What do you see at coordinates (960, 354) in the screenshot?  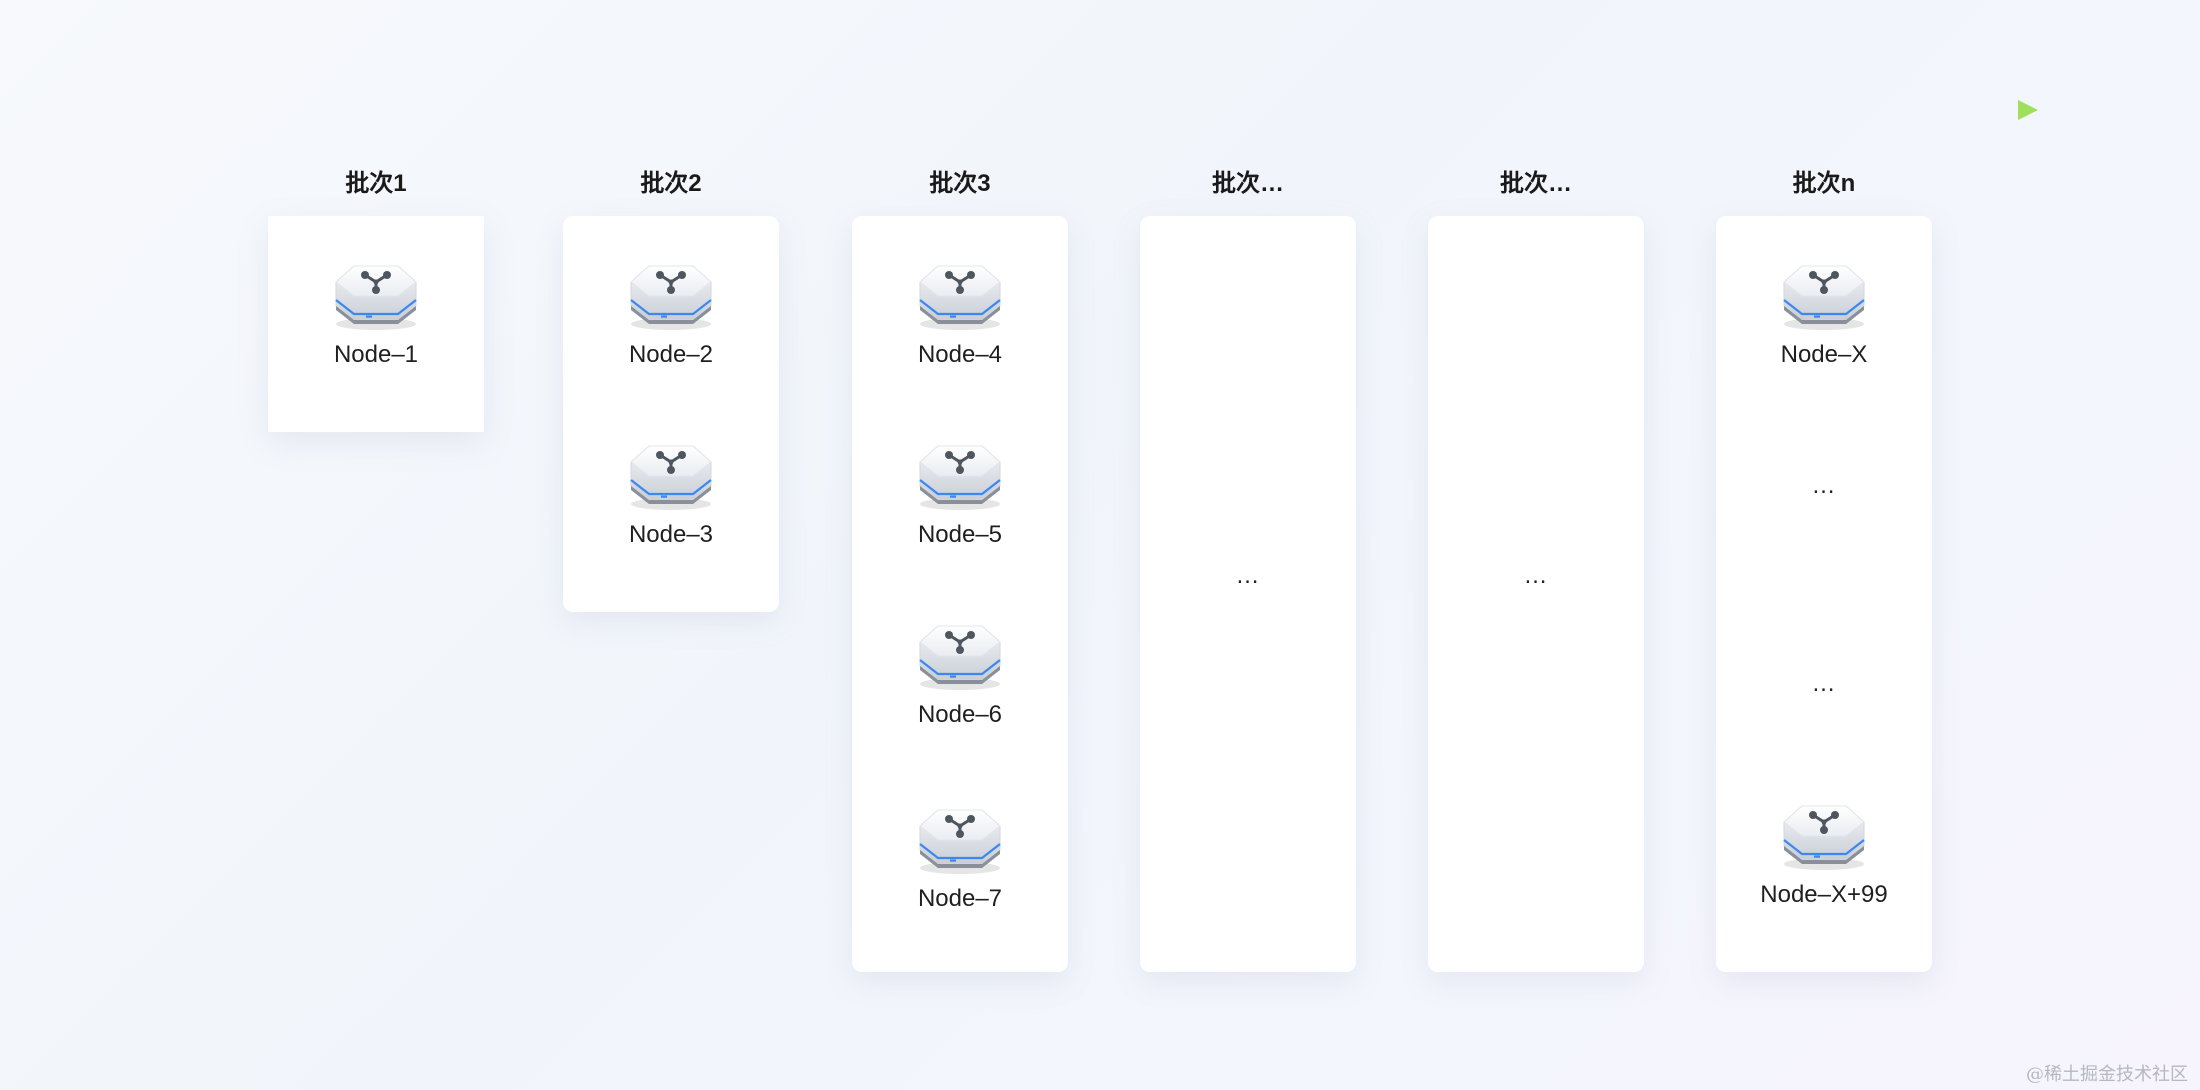 I see `node-label: Node–4` at bounding box center [960, 354].